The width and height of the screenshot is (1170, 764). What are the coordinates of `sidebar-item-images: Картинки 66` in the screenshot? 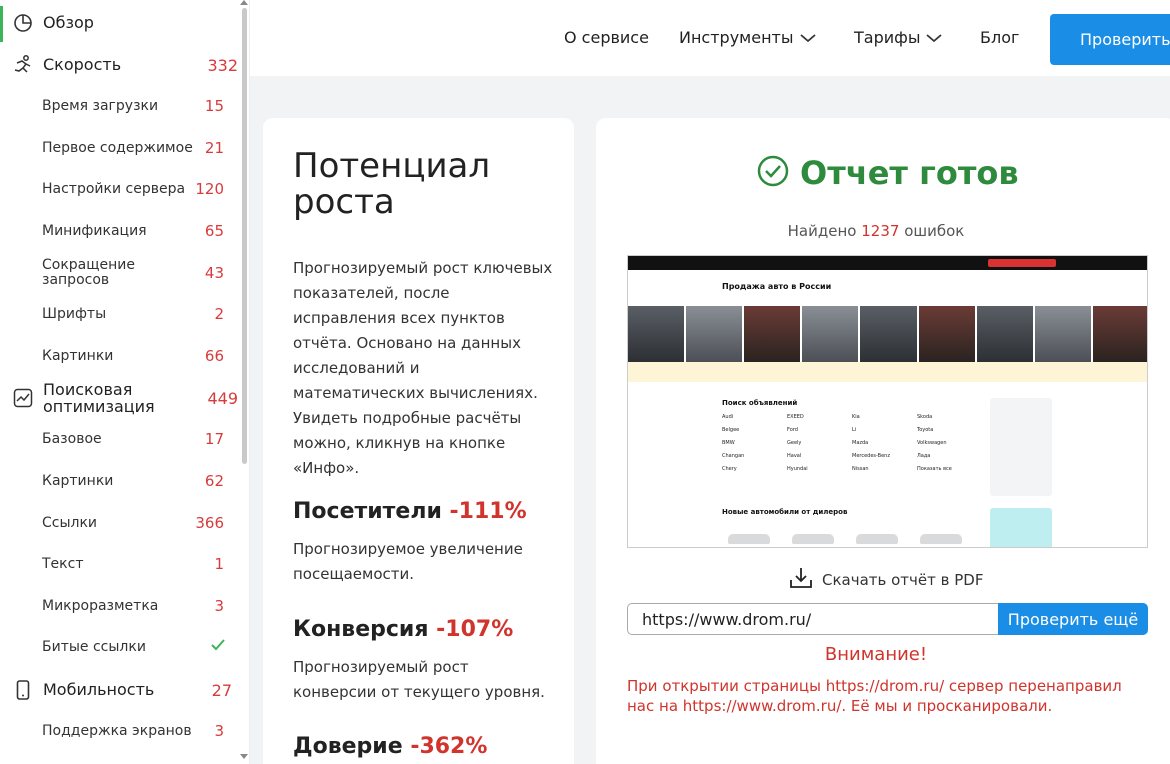 It's located at (123, 356).